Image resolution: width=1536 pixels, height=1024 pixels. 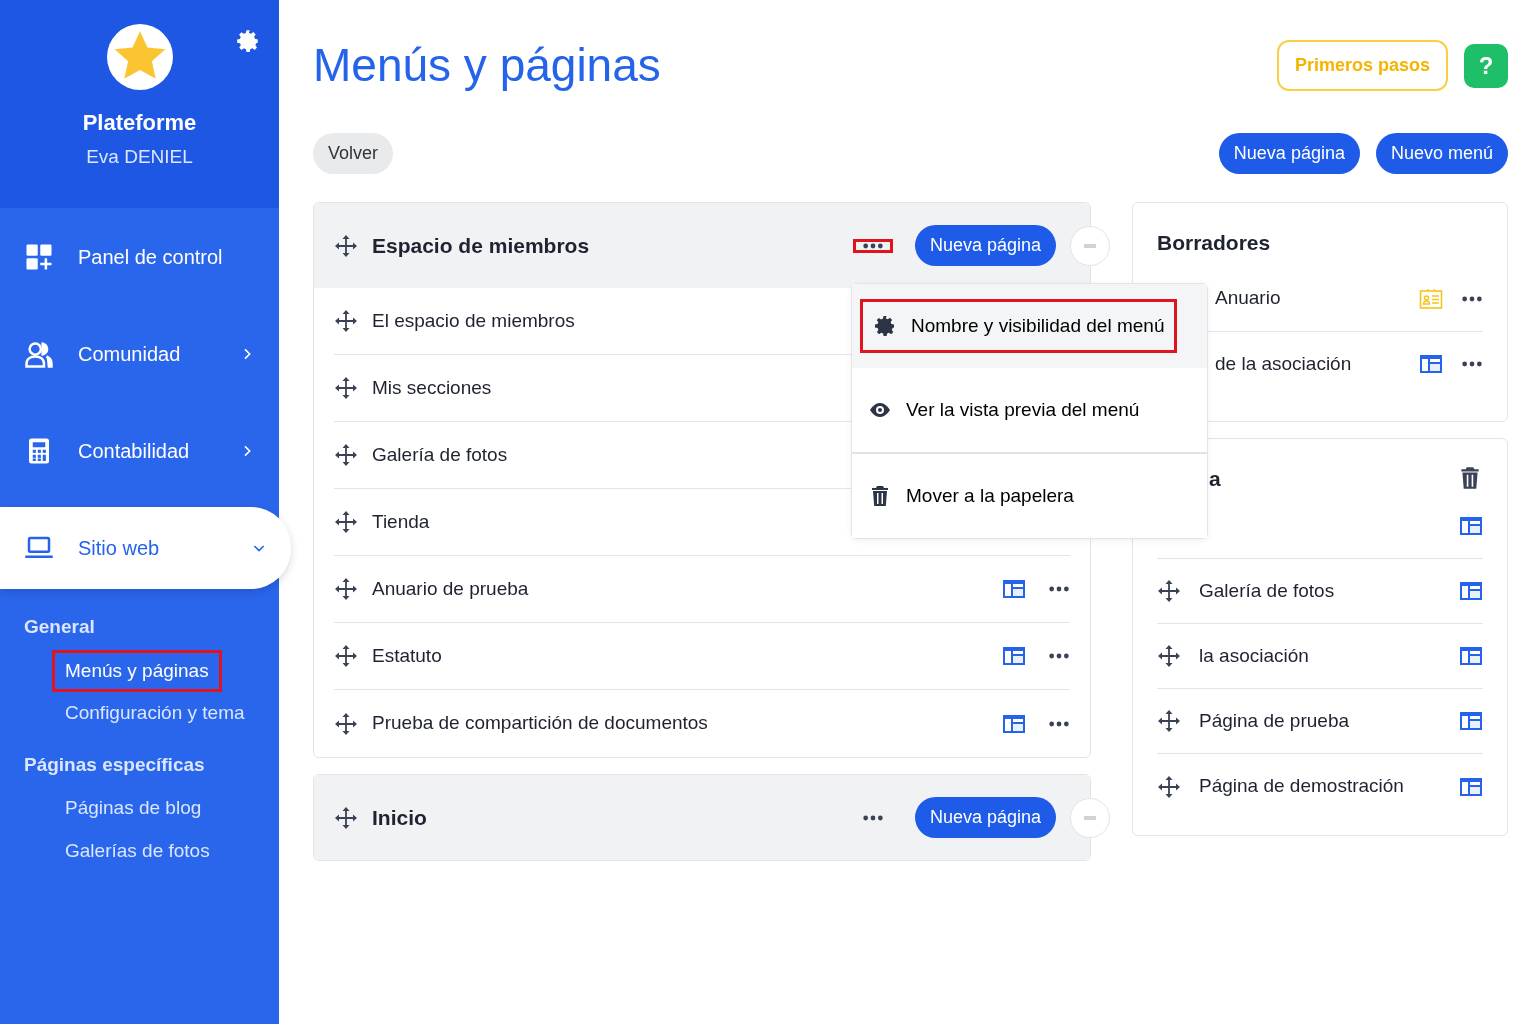 What do you see at coordinates (401, 521) in the screenshot?
I see `menu-item-label: Tienda` at bounding box center [401, 521].